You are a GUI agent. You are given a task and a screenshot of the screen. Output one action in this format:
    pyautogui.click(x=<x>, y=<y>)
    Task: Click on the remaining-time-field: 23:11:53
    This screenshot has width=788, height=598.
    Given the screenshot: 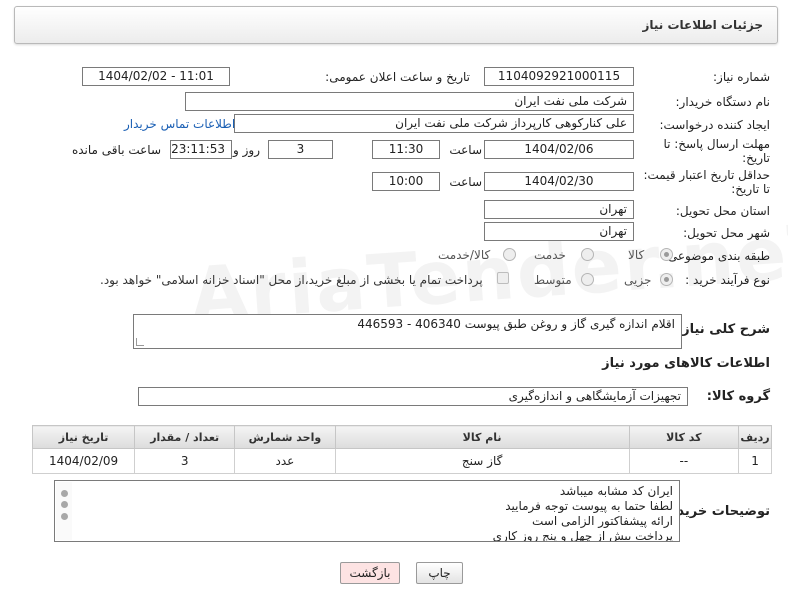 What is the action you would take?
    pyautogui.click(x=201, y=149)
    